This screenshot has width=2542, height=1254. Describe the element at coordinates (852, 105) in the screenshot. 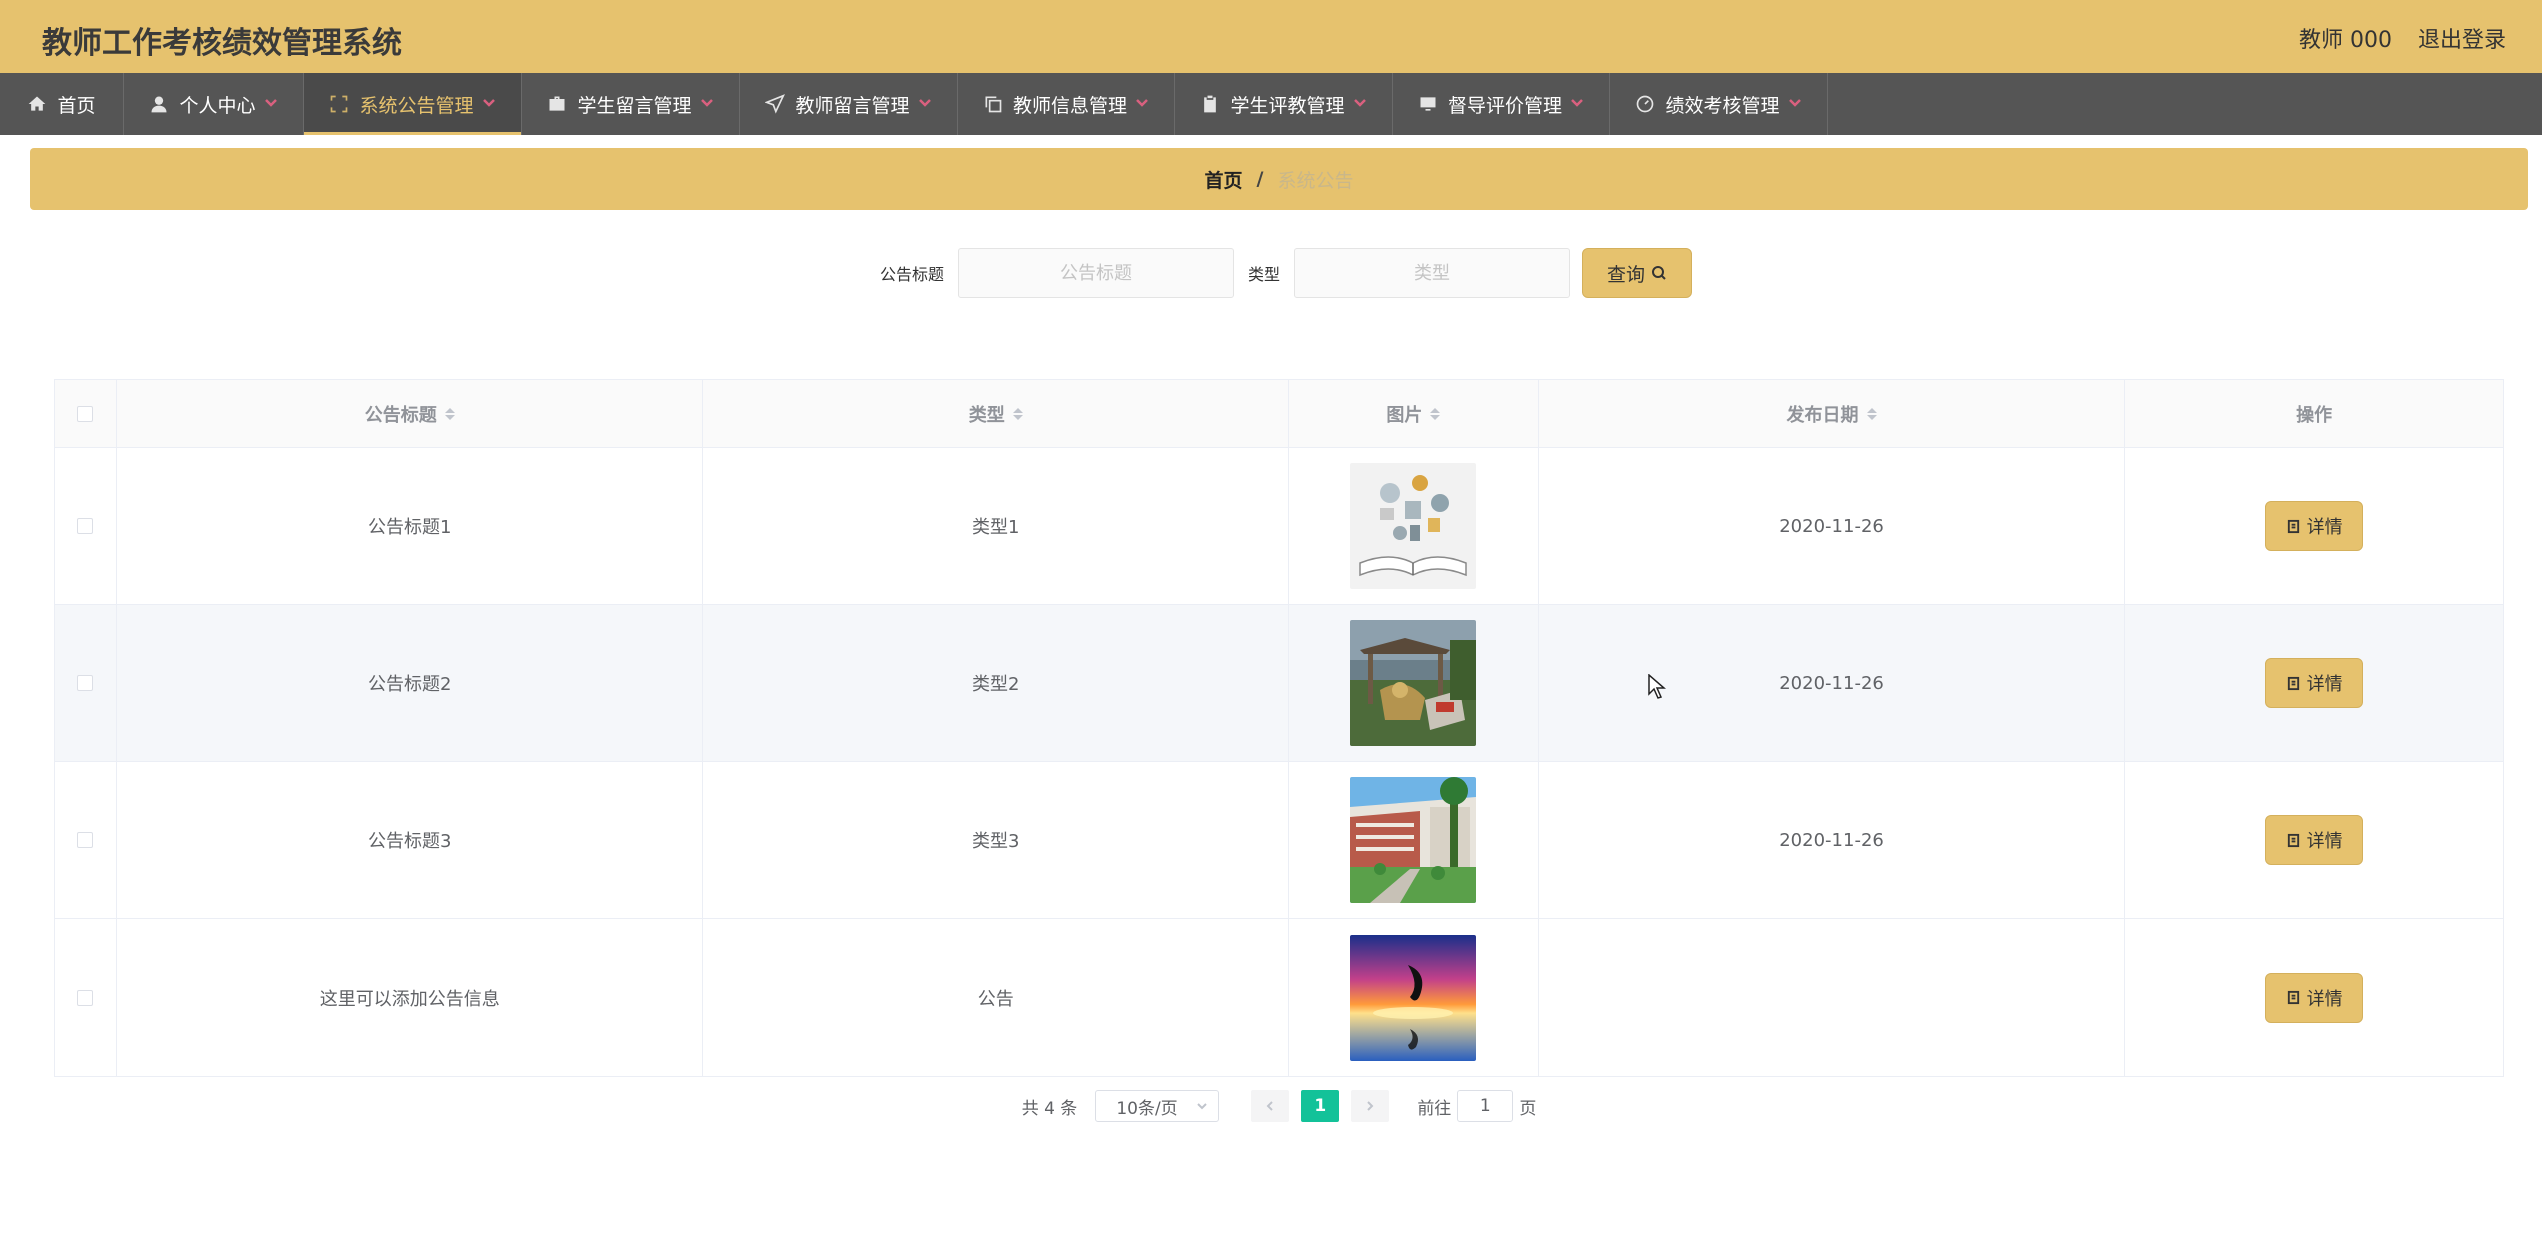

I see `nav-item-label: 教师留言管理` at that location.